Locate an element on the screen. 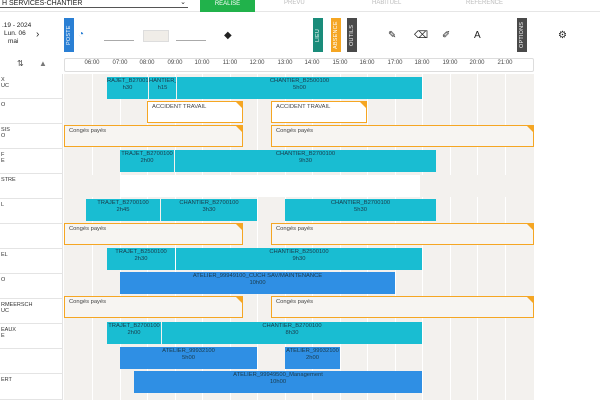  event-block: ATELIER_99932100 2h00 is located at coordinates (312, 358).